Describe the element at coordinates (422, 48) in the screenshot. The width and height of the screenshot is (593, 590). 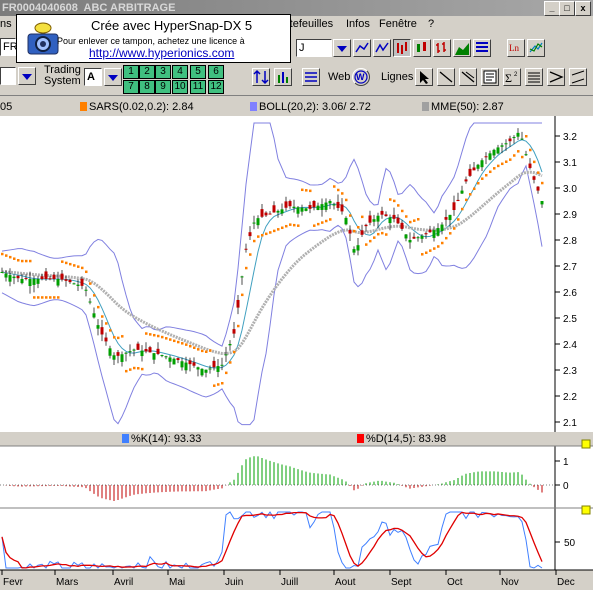
I see `candlestick-button` at that location.